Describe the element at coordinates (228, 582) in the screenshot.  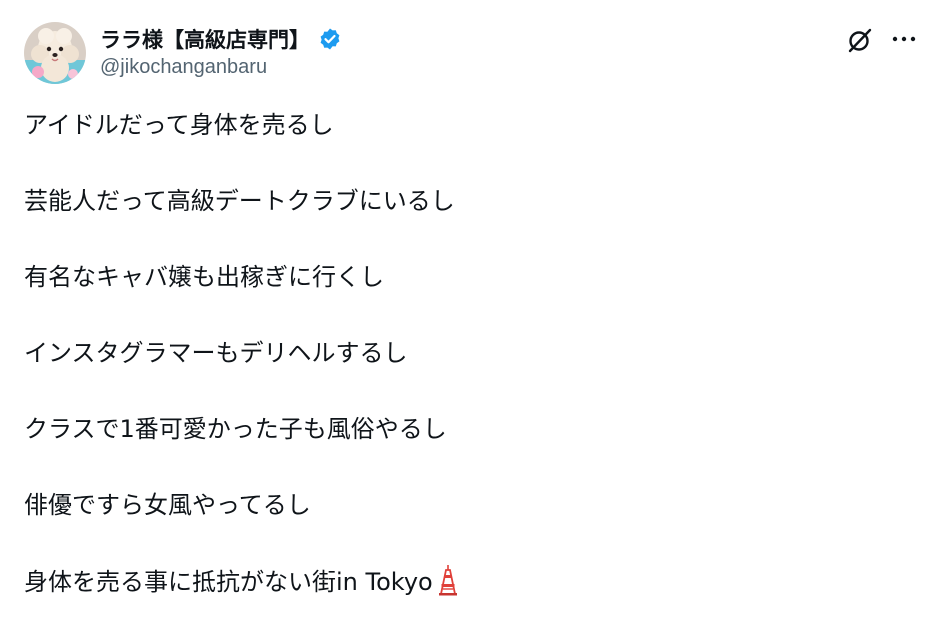
I see `post-line-text: 身体を売る事に抵抗がない街in Tokyo` at that location.